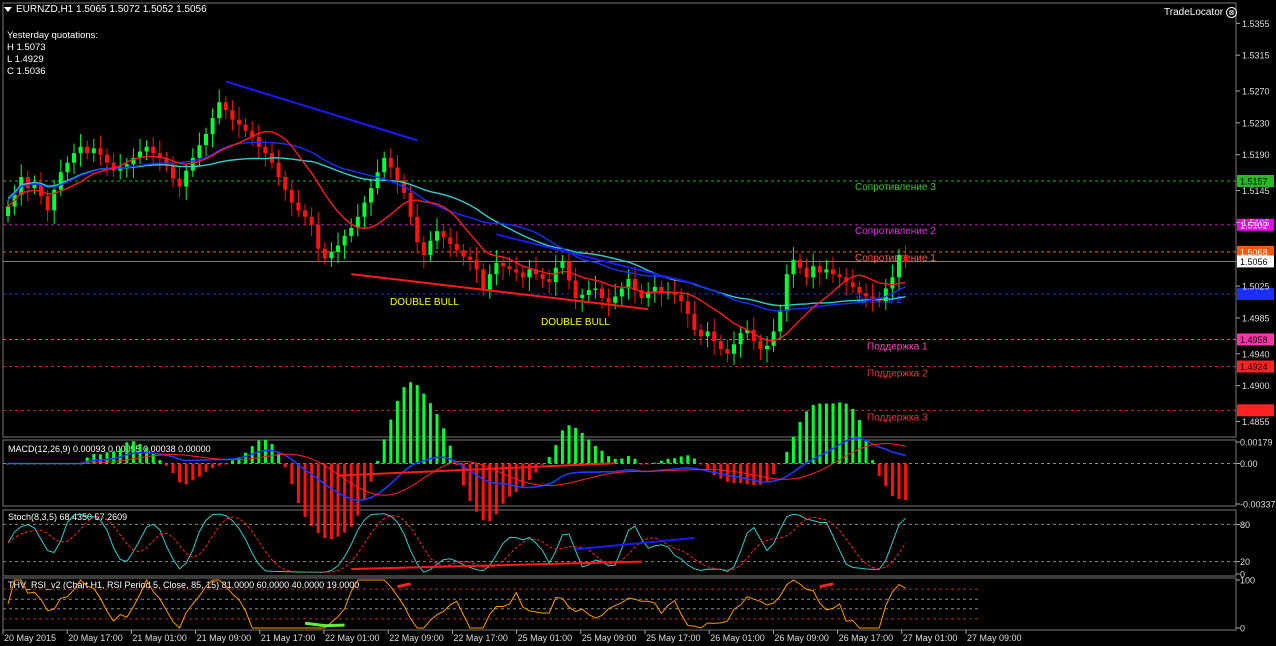  I want to click on price-tick-label: 1.4855, so click(1256, 422).